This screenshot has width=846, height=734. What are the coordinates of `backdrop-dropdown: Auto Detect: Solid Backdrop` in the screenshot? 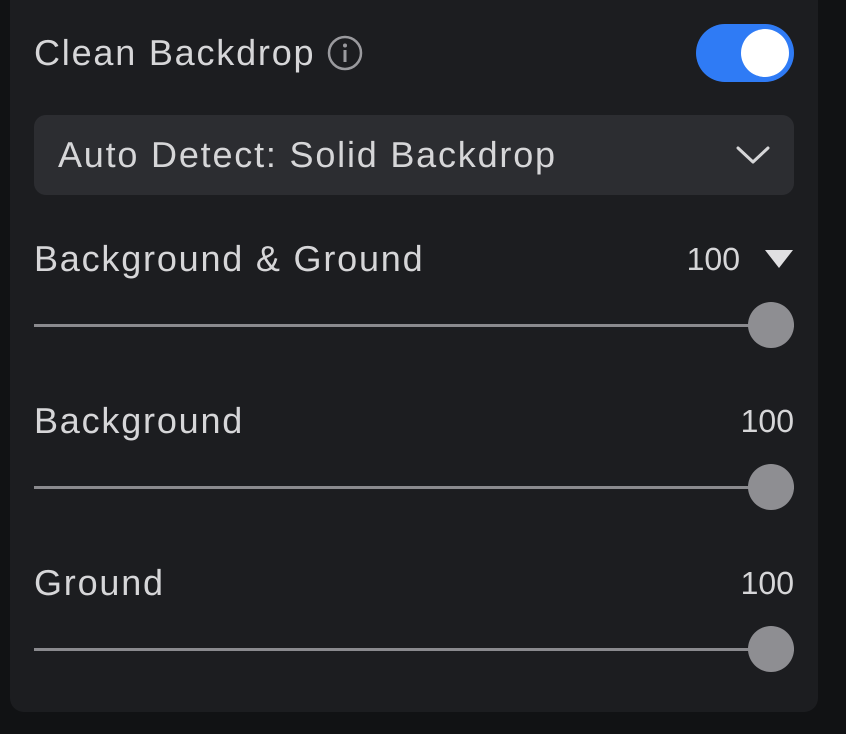 It's located at (414, 155).